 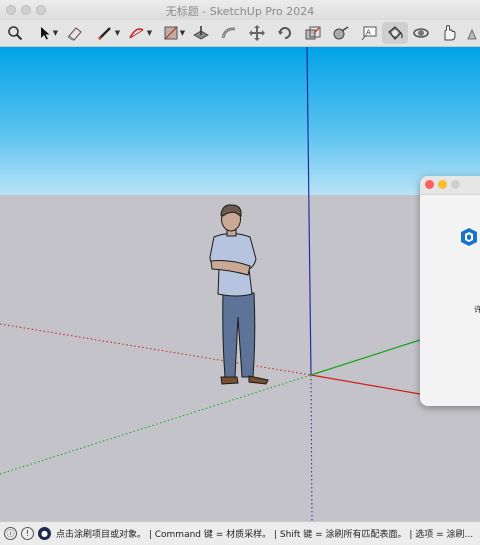 I want to click on rectangle-dropdown-icon: ▼, so click(x=182, y=33).